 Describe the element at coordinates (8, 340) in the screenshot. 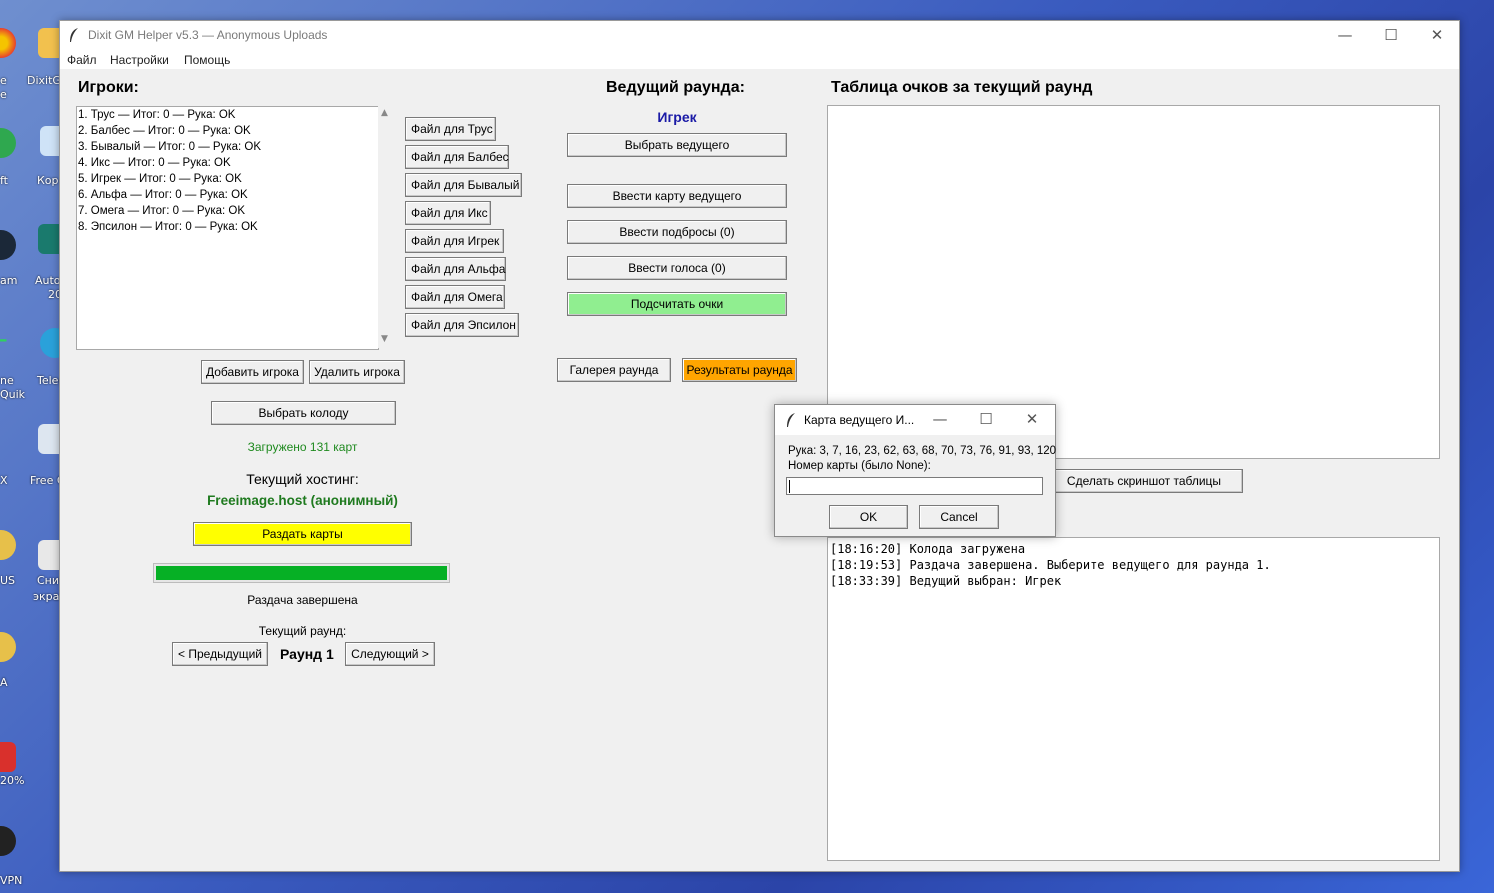

I see `plus-icon: +` at that location.